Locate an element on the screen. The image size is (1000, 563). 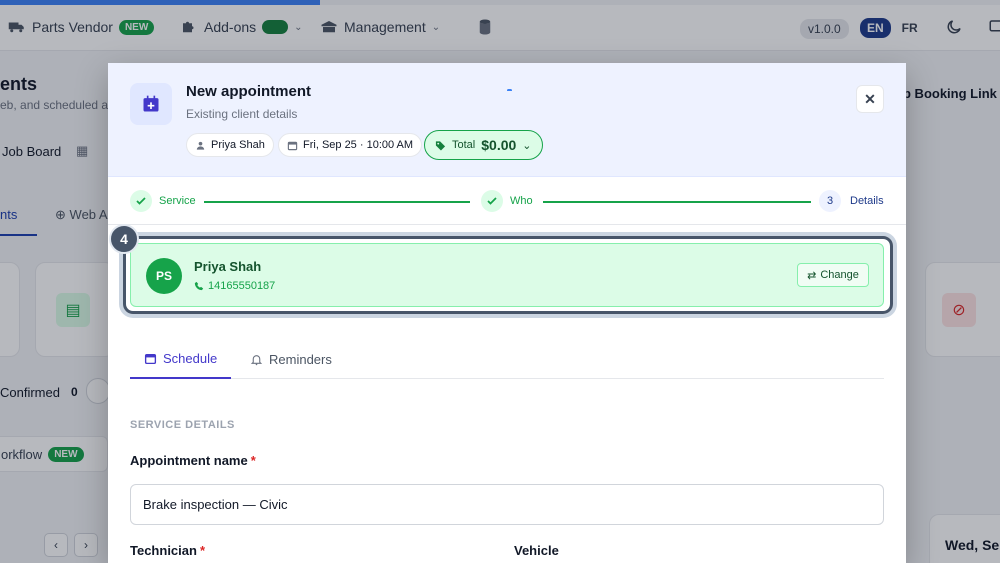
tab-schedule: Schedule is located at coordinates (181, 359).